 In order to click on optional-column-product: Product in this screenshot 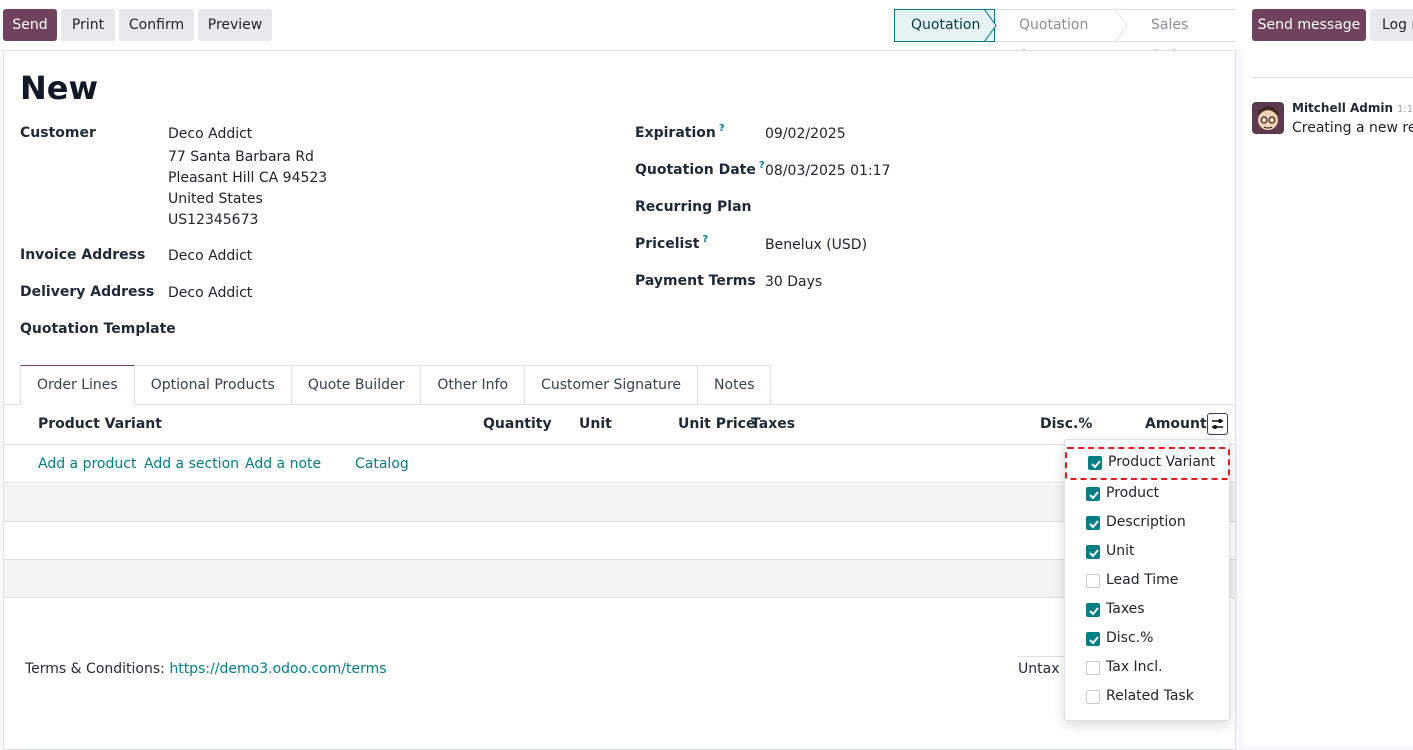, I will do `click(1148, 494)`.